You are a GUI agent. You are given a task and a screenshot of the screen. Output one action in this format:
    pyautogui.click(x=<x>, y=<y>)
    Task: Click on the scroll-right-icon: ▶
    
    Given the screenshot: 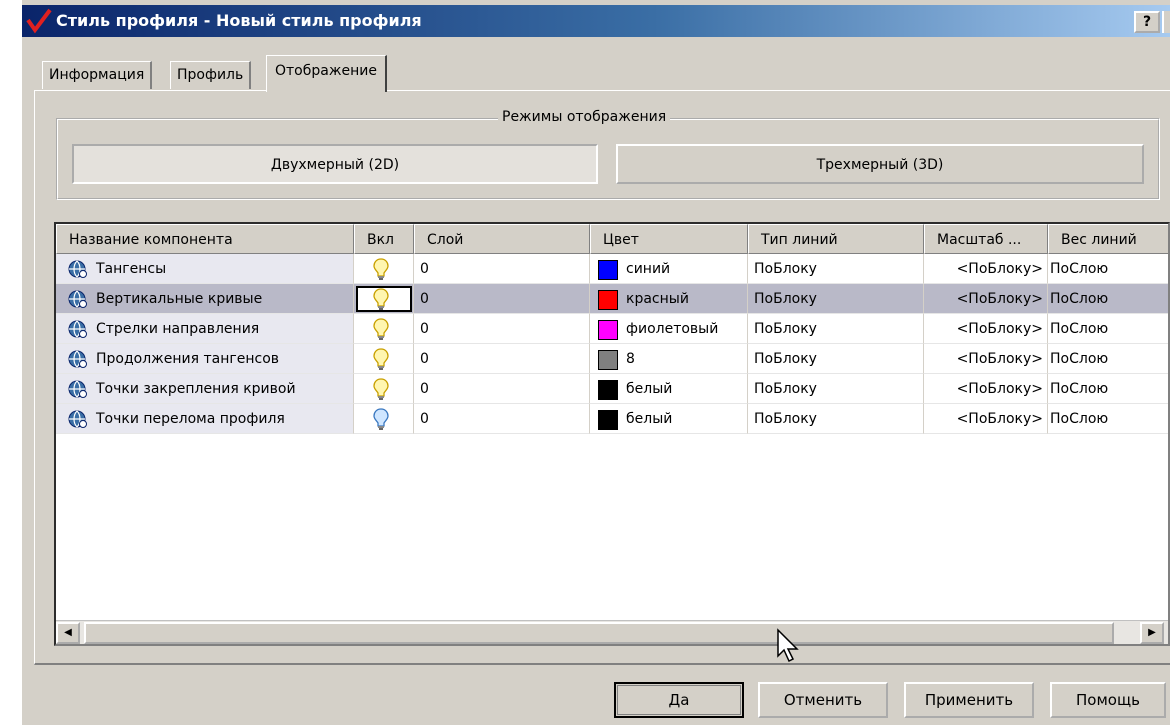 What is the action you would take?
    pyautogui.click(x=1152, y=633)
    